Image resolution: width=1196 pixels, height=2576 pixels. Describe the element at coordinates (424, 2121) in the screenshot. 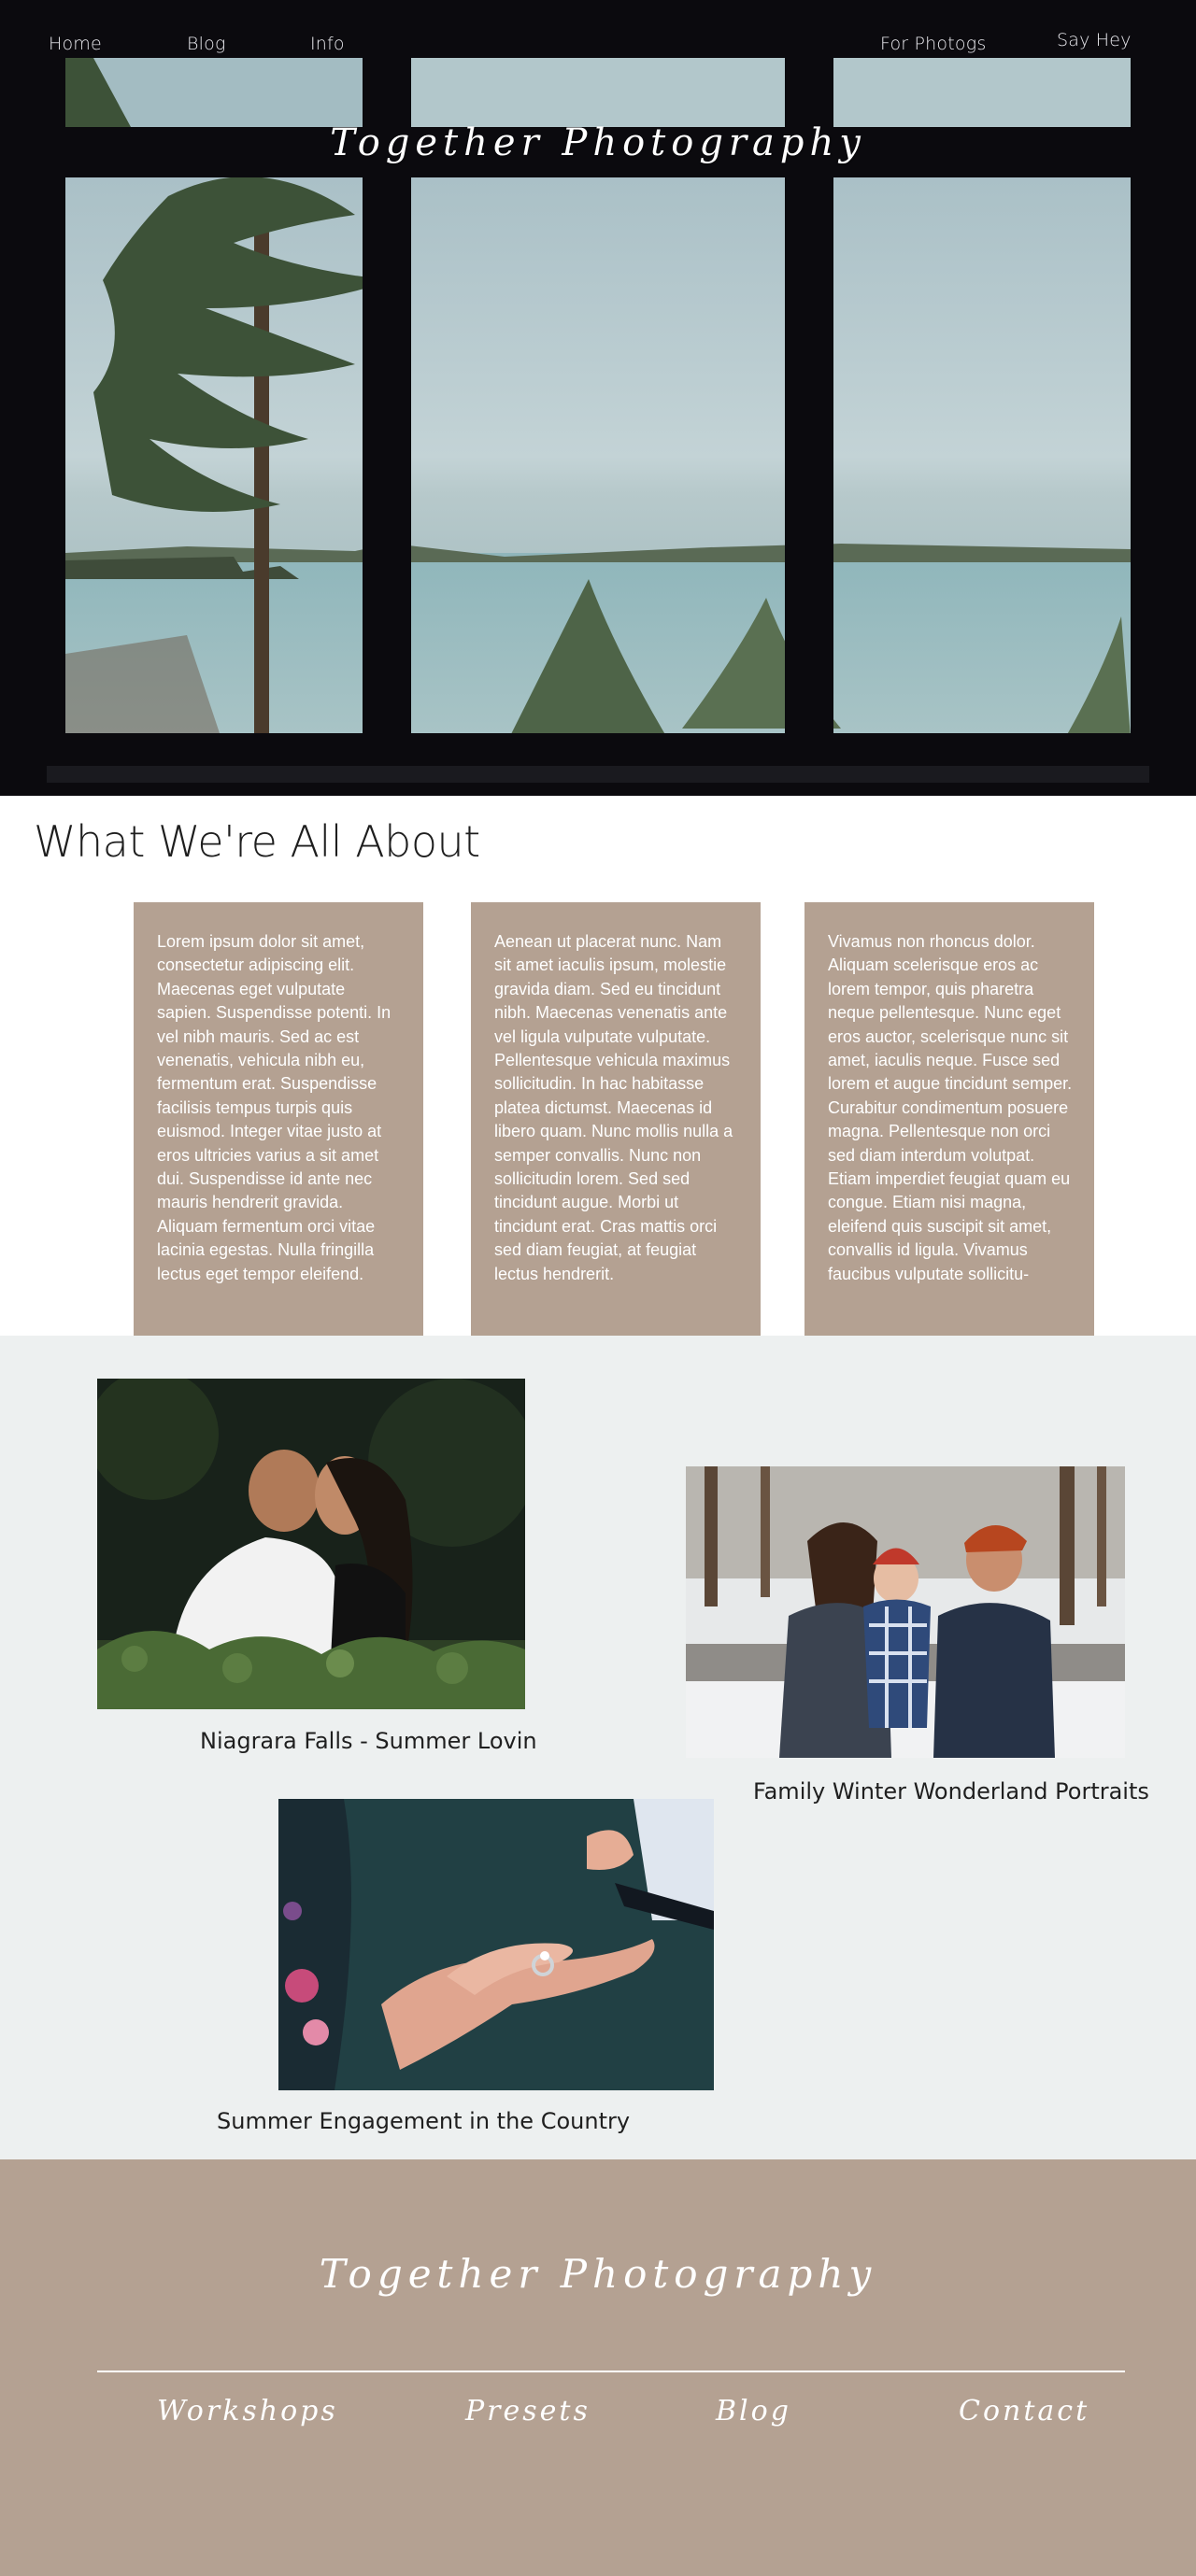

I see `gallery-caption: Summer Engagement in the Country` at that location.